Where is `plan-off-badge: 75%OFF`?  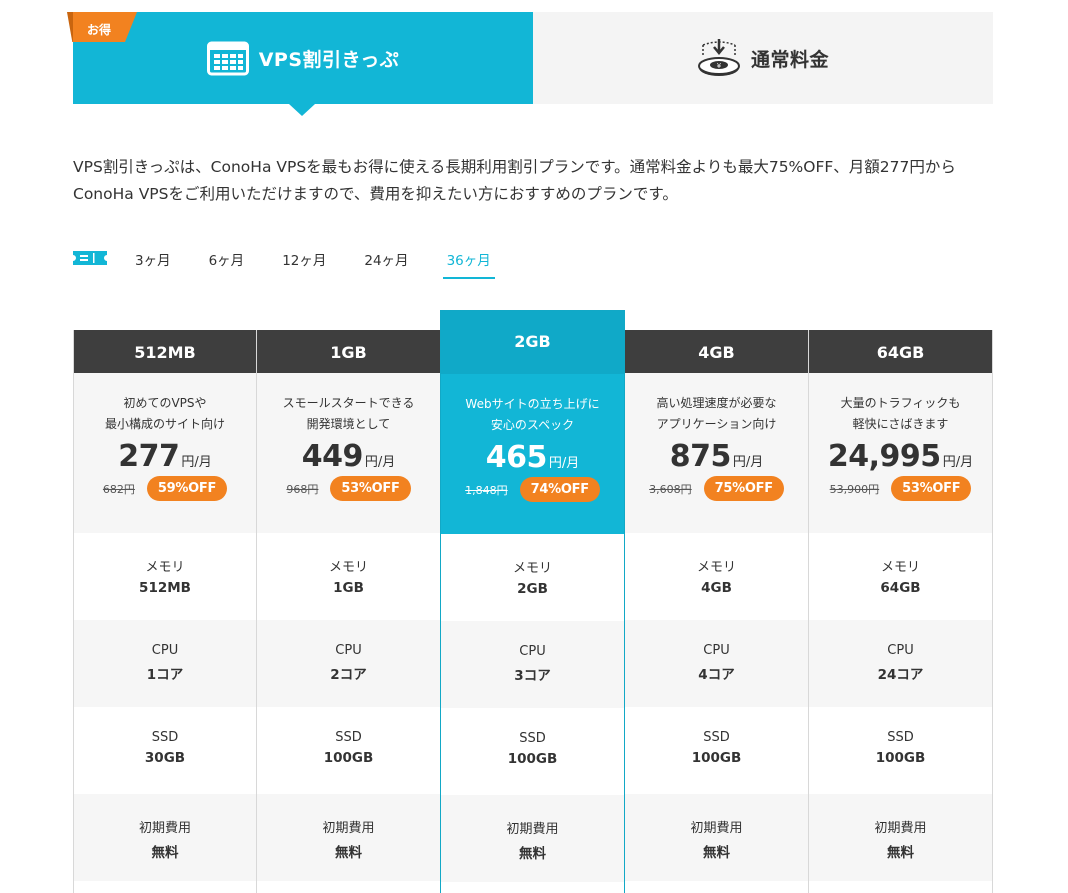 plan-off-badge: 75%OFF is located at coordinates (743, 488).